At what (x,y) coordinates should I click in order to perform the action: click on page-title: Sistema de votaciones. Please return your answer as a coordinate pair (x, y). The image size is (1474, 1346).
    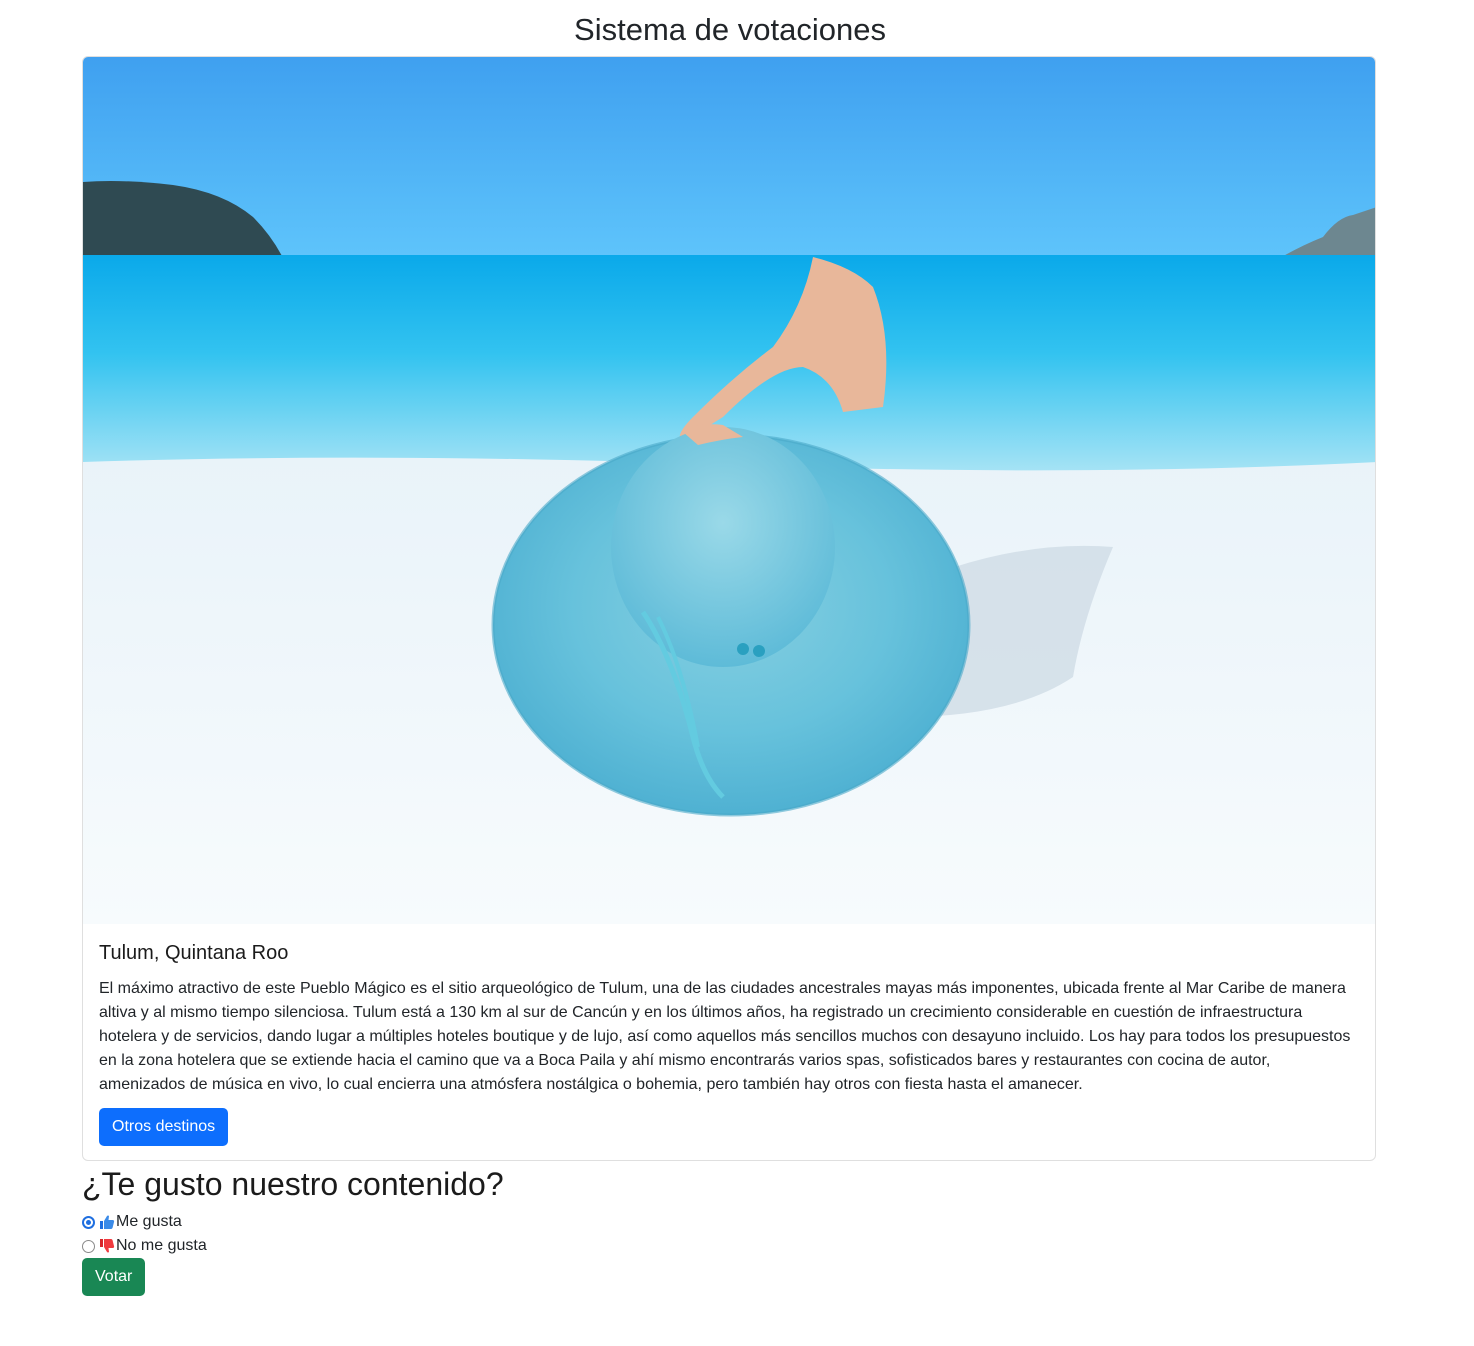
    Looking at the image, I should click on (730, 29).